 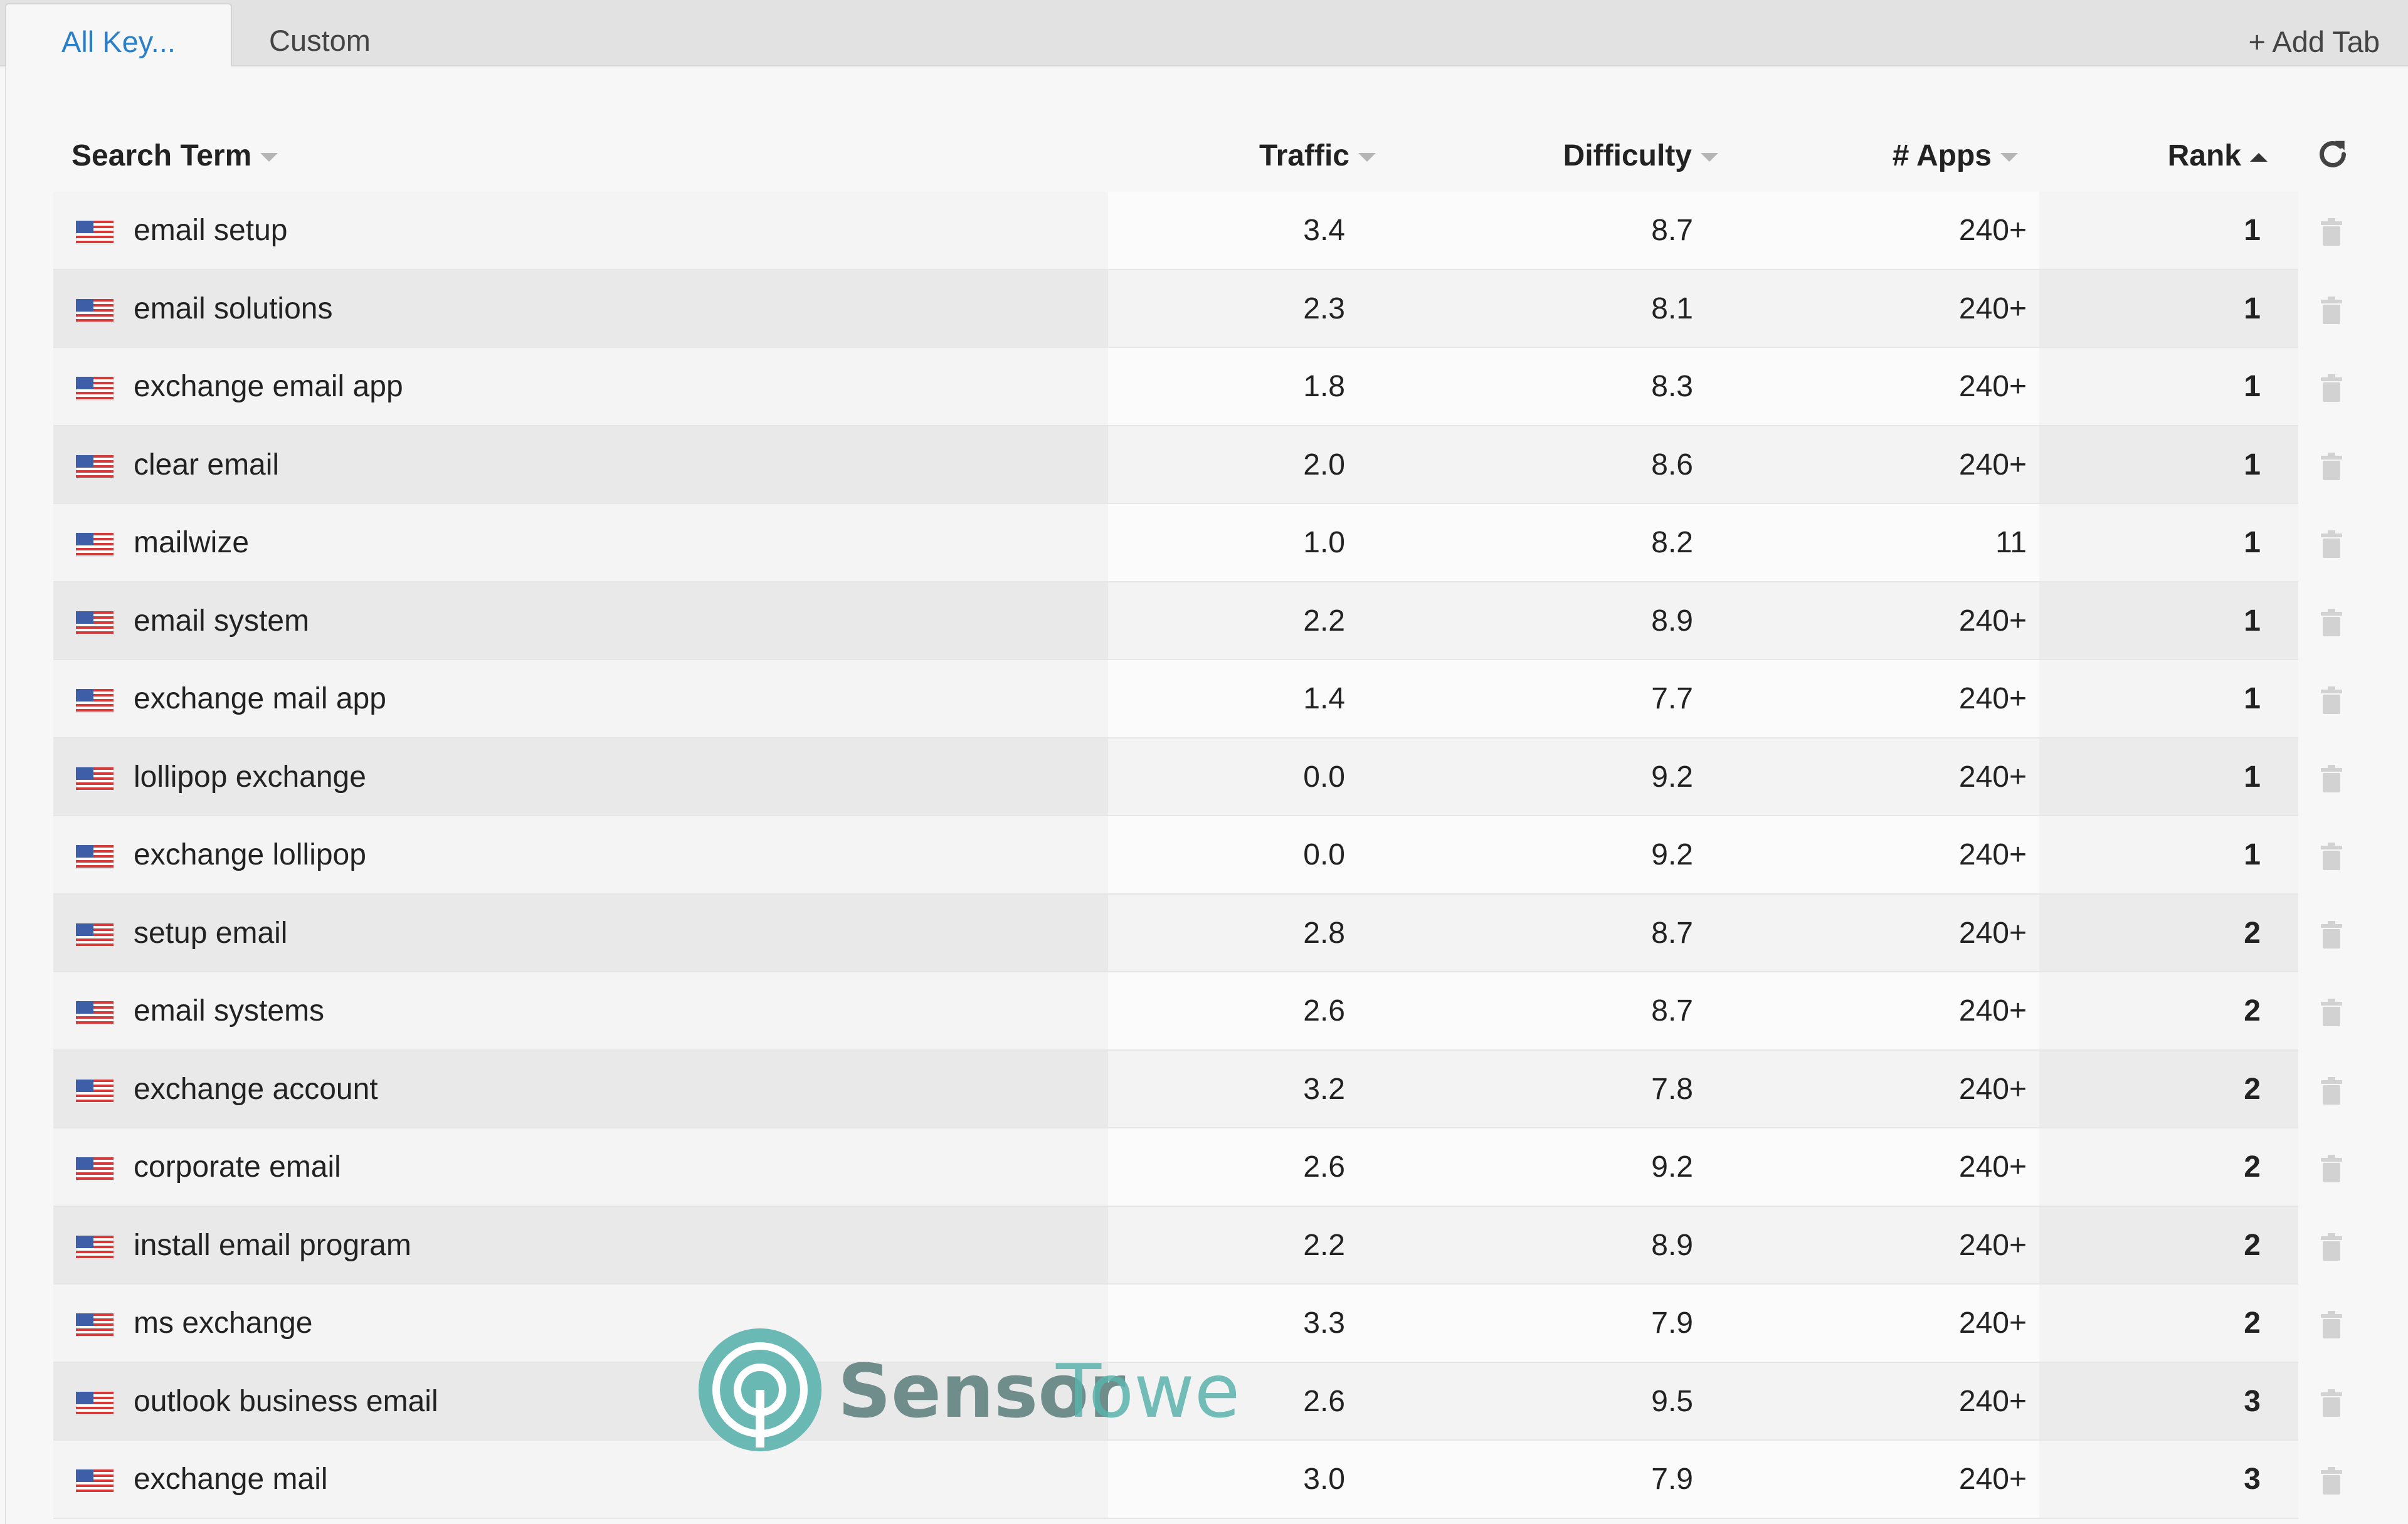 What do you see at coordinates (2252, 1479) in the screenshot?
I see `rank-value: 3` at bounding box center [2252, 1479].